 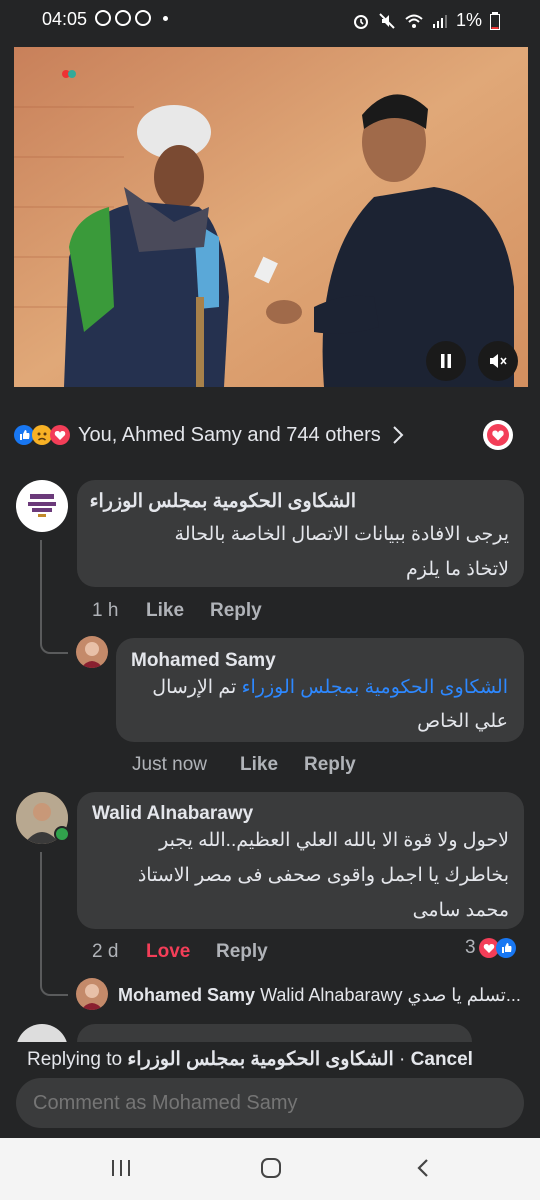 What do you see at coordinates (462, 721) in the screenshot?
I see `comment-text: علي الخاص` at bounding box center [462, 721].